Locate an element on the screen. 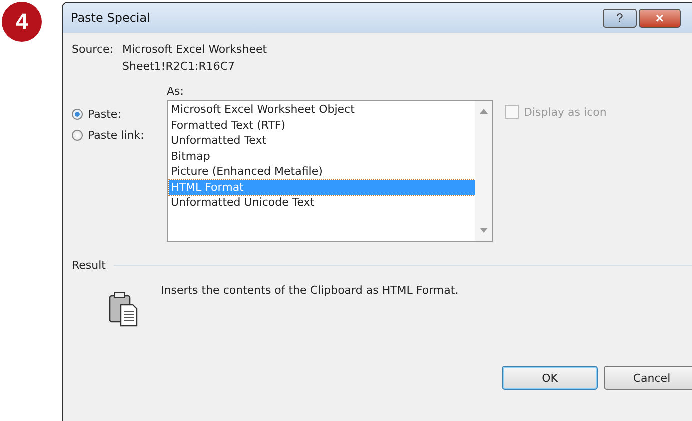 The height and width of the screenshot is (421, 692). source-value: Microsoft Excel Worksheet is located at coordinates (195, 49).